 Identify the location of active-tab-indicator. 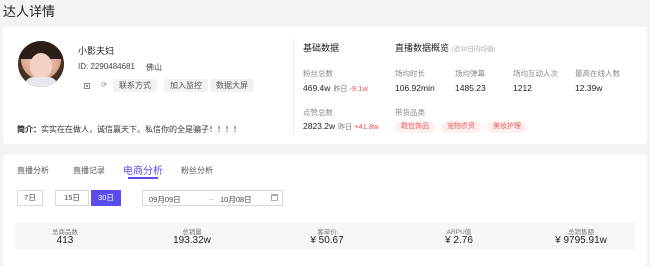
(143, 178).